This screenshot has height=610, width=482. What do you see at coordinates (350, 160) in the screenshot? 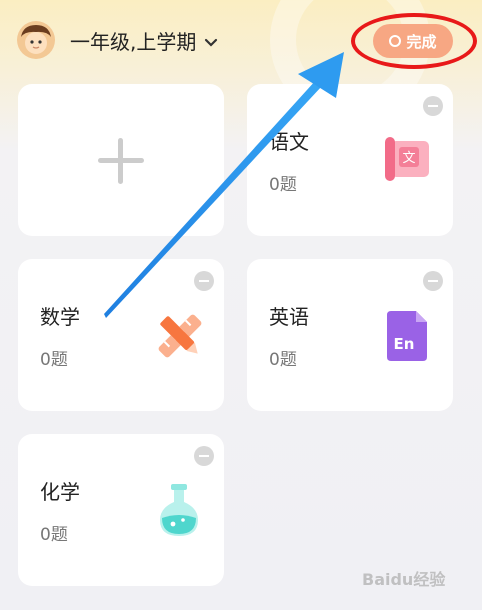
I see `subject-card-chinese: 语文 0题 文` at bounding box center [350, 160].